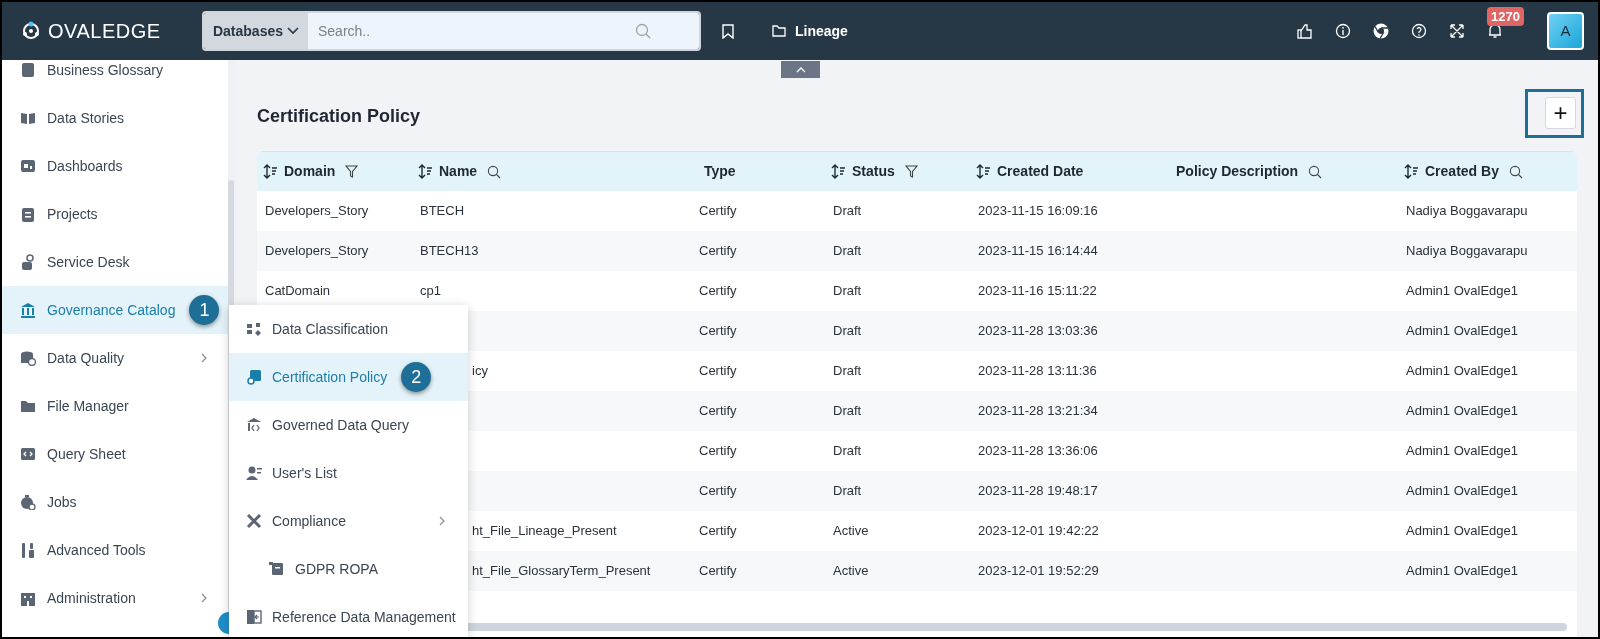 Image resolution: width=1600 pixels, height=639 pixels. Describe the element at coordinates (115, 166) in the screenshot. I see `sidebar-item: Dashboards` at that location.